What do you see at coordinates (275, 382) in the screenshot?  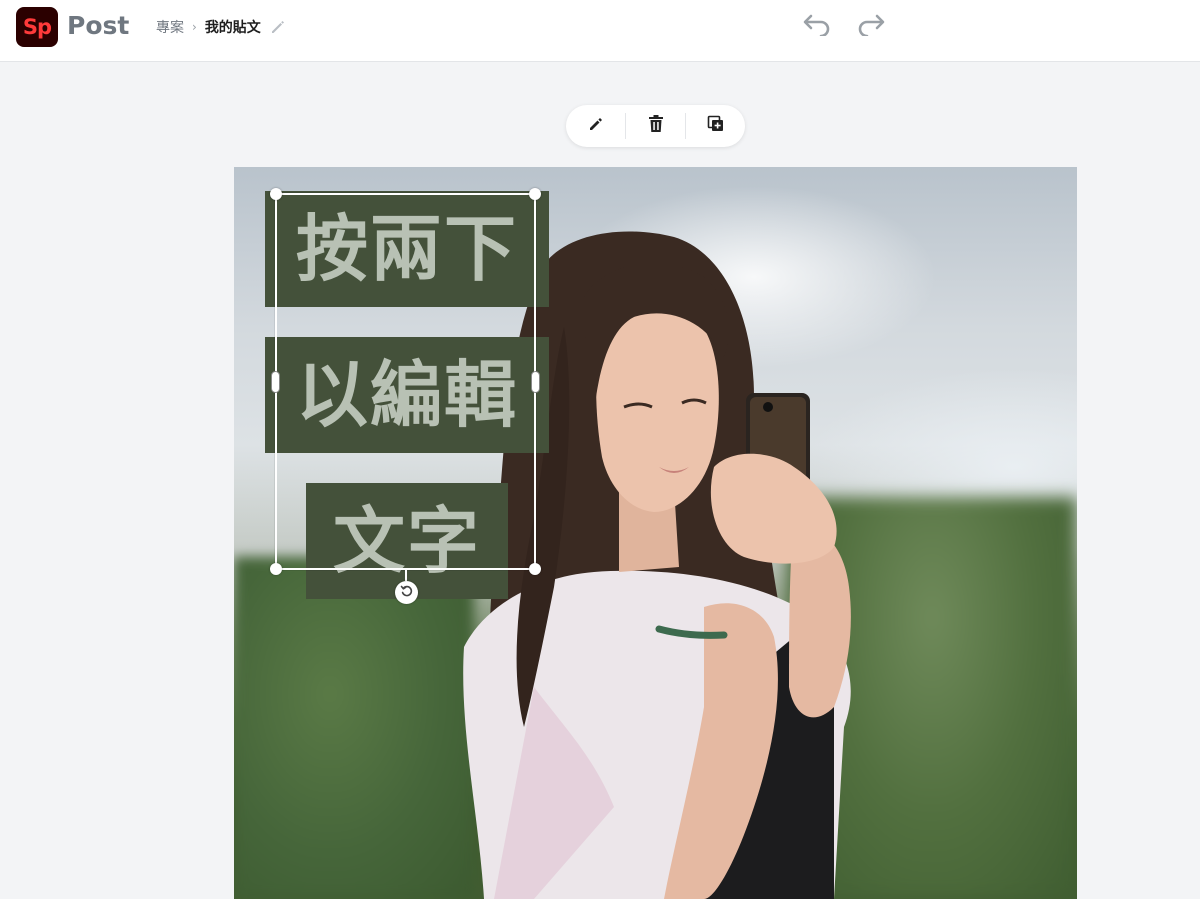 I see `resize-handle-left` at bounding box center [275, 382].